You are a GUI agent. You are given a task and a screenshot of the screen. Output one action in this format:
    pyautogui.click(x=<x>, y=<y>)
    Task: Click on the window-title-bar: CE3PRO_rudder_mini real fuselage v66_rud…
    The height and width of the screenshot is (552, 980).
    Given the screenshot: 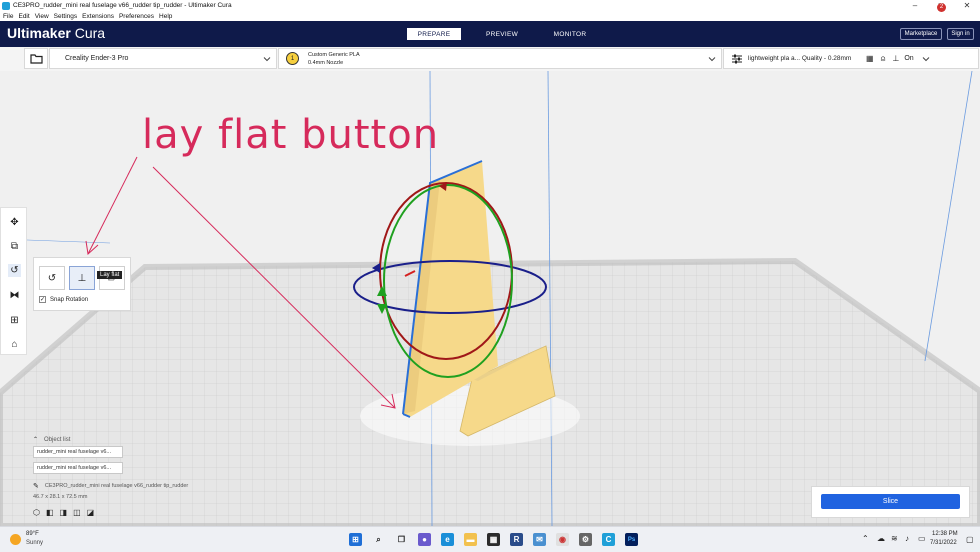 What is the action you would take?
    pyautogui.click(x=490, y=5)
    